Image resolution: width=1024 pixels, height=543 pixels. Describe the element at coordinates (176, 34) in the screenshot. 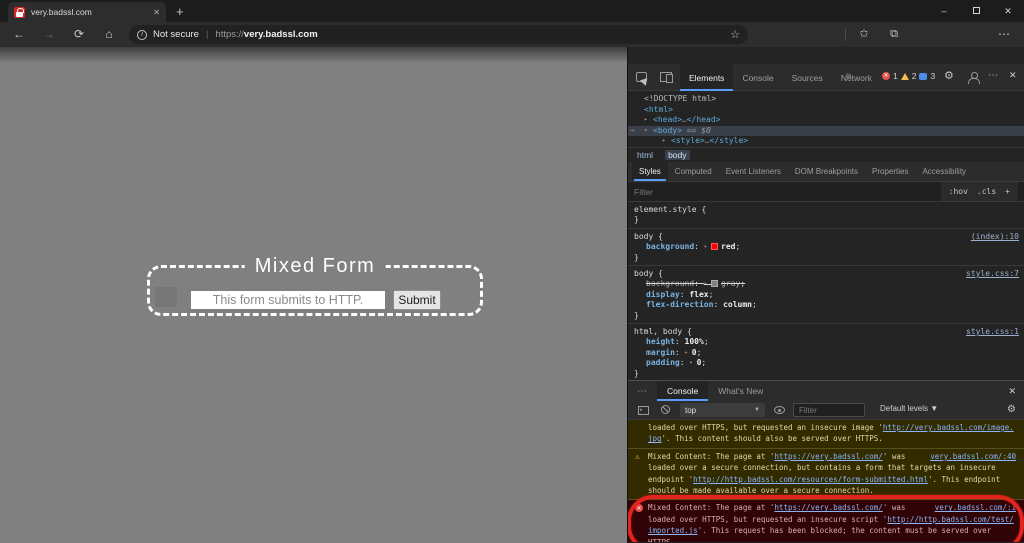

I see `security-label: Not secure` at that location.